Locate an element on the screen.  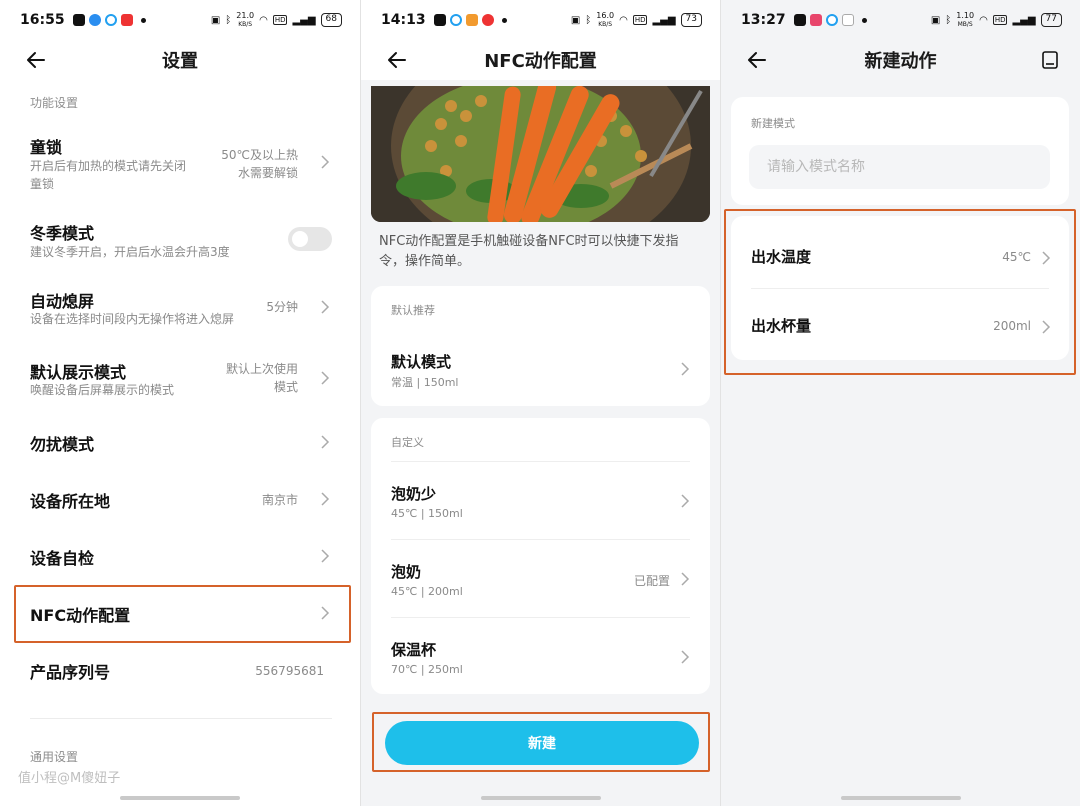
row-value: 南京市 is located at coordinates (279, 500).